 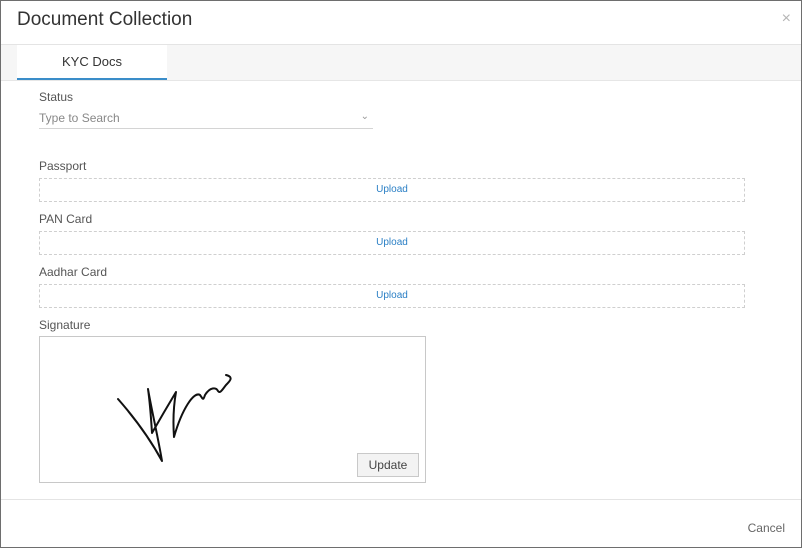 I want to click on dialog-title: Document Collection, so click(x=105, y=19).